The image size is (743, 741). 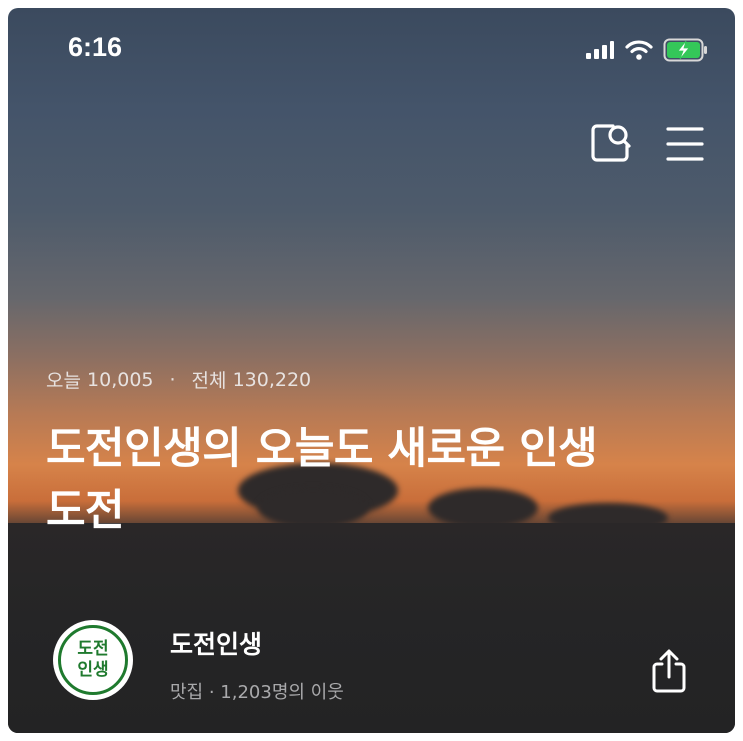 What do you see at coordinates (600, 50) in the screenshot?
I see `signal-icon` at bounding box center [600, 50].